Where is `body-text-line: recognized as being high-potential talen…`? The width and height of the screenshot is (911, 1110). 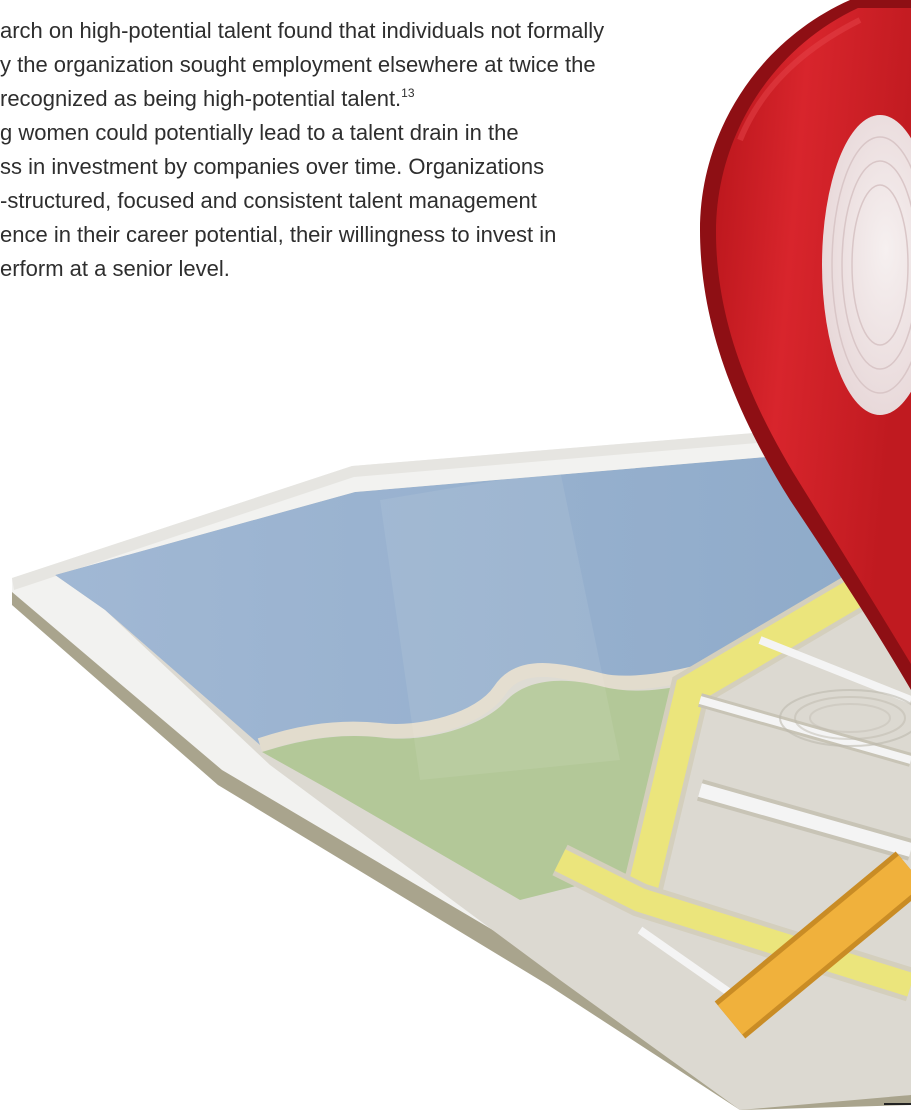 body-text-line: recognized as being high-potential talen… is located at coordinates (207, 98).